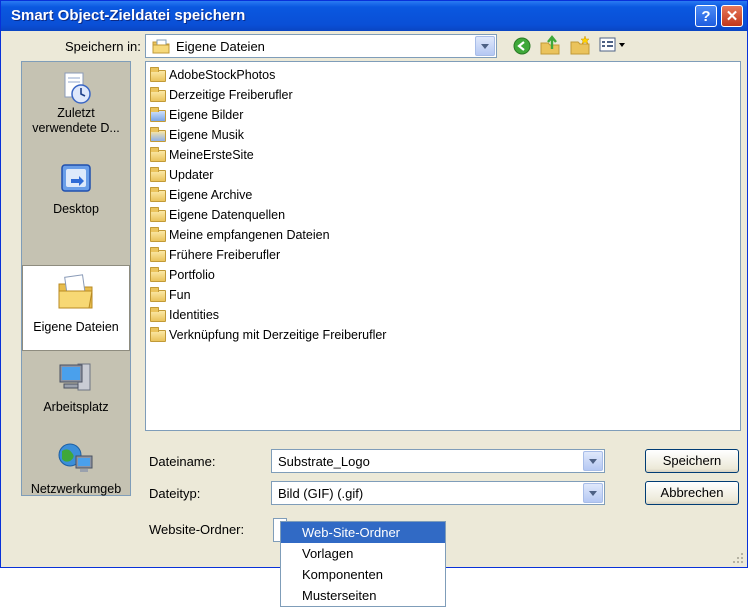 This screenshot has width=748, height=607. I want to click on filename-label: Dateiname:, so click(182, 461).